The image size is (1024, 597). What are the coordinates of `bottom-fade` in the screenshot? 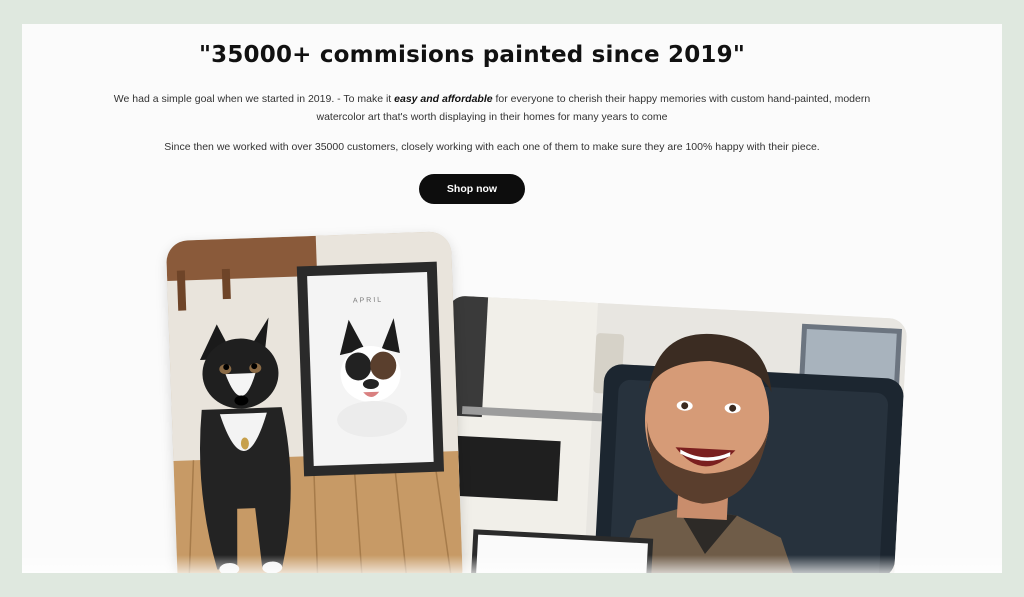 It's located at (512, 564).